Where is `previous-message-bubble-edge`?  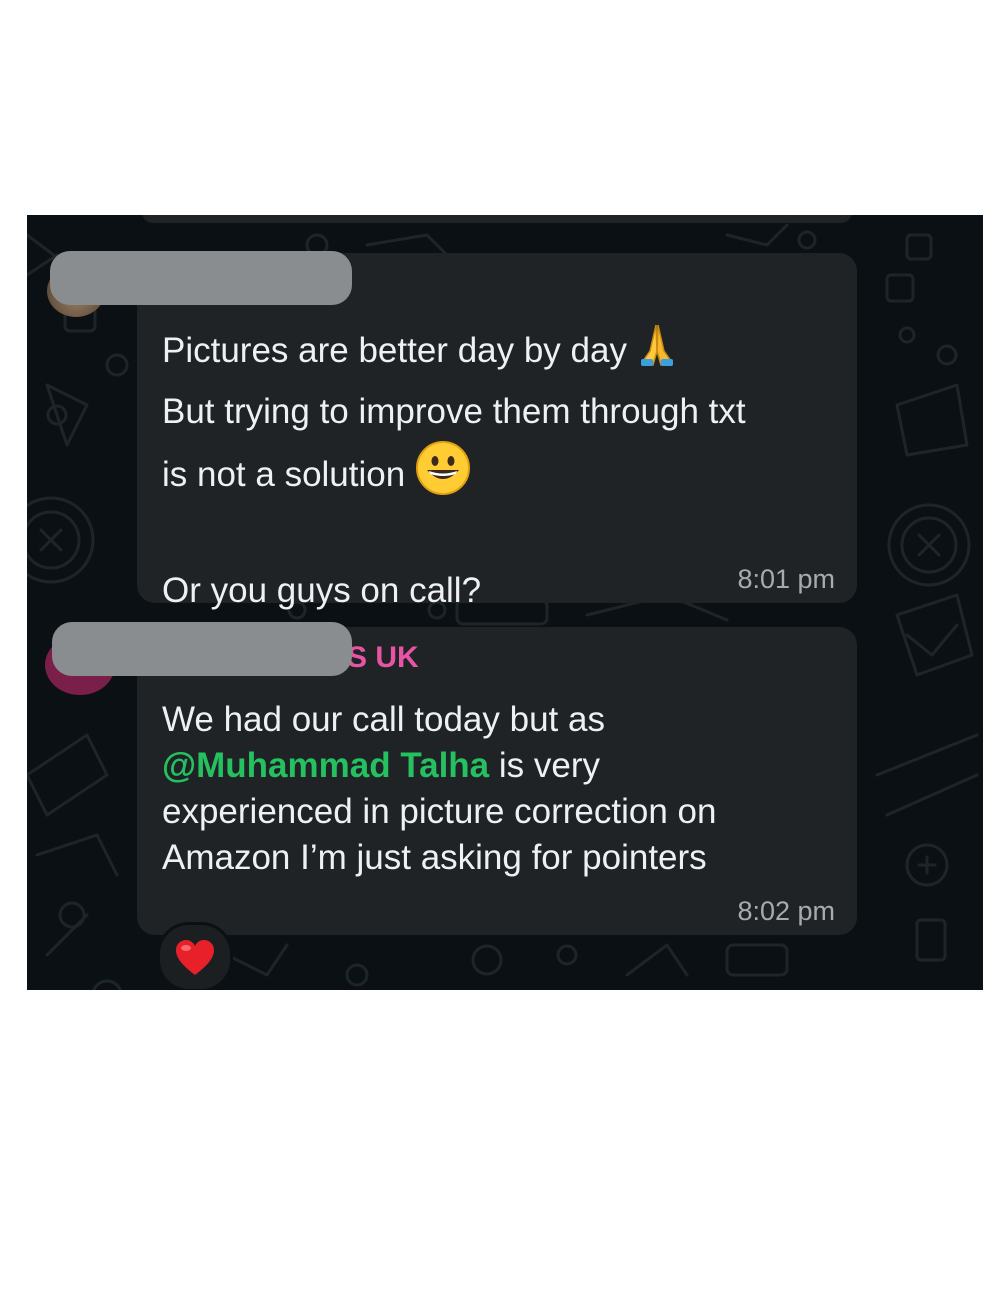 previous-message-bubble-edge is located at coordinates (497, 219).